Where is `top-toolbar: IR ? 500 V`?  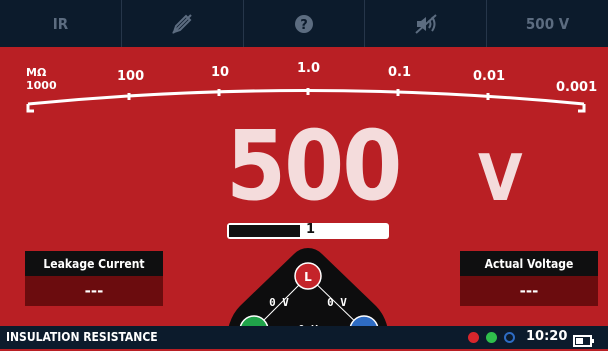
top-toolbar: IR ? 500 V is located at coordinates (304, 23).